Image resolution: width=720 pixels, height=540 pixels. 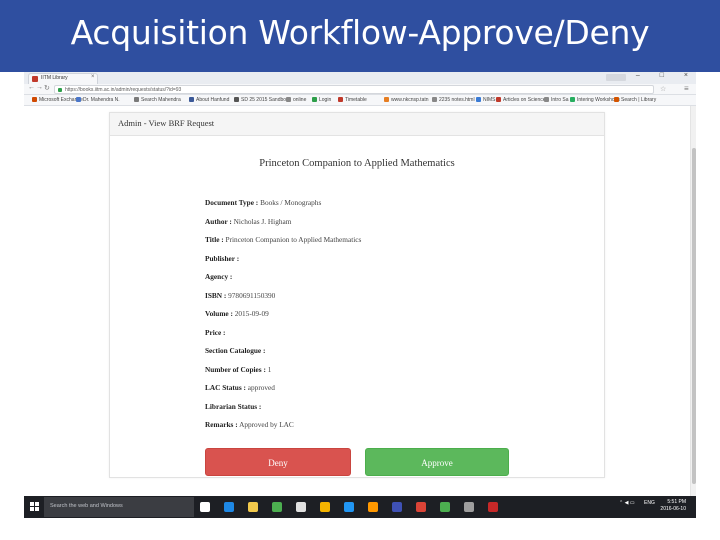 I want to click on maximize-icon: □, so click(x=662, y=75).